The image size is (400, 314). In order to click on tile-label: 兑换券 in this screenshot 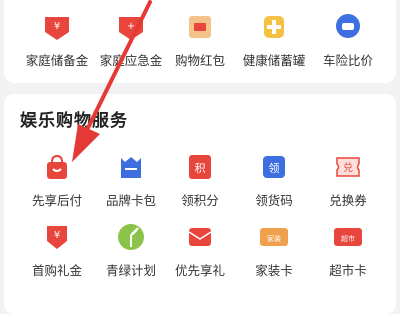, I will do `click(348, 200)`.